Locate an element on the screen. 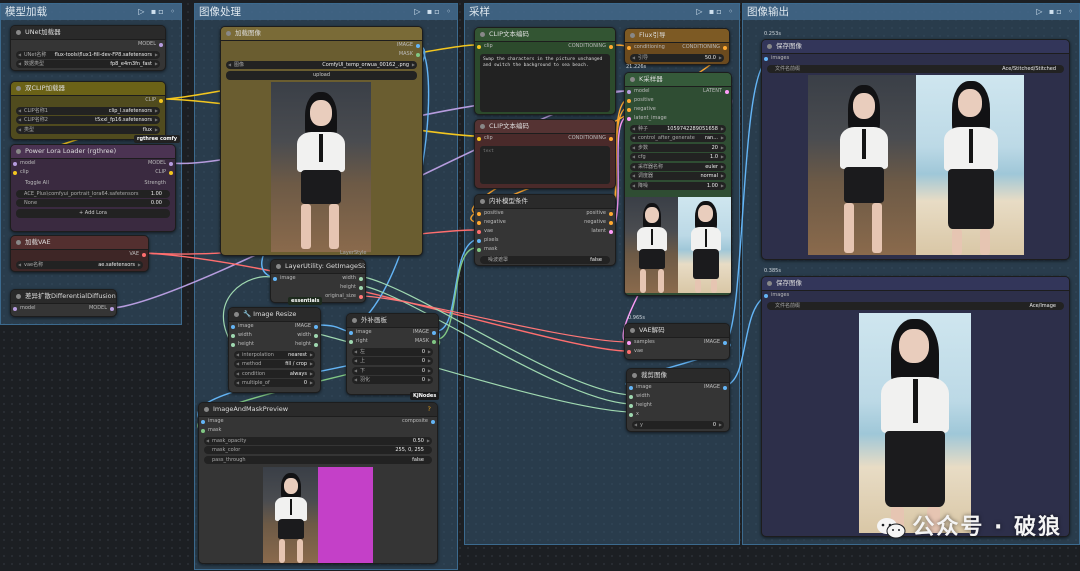 This screenshot has width=1080, height=571. node-title: 内补模型条件 is located at coordinates (545, 202).